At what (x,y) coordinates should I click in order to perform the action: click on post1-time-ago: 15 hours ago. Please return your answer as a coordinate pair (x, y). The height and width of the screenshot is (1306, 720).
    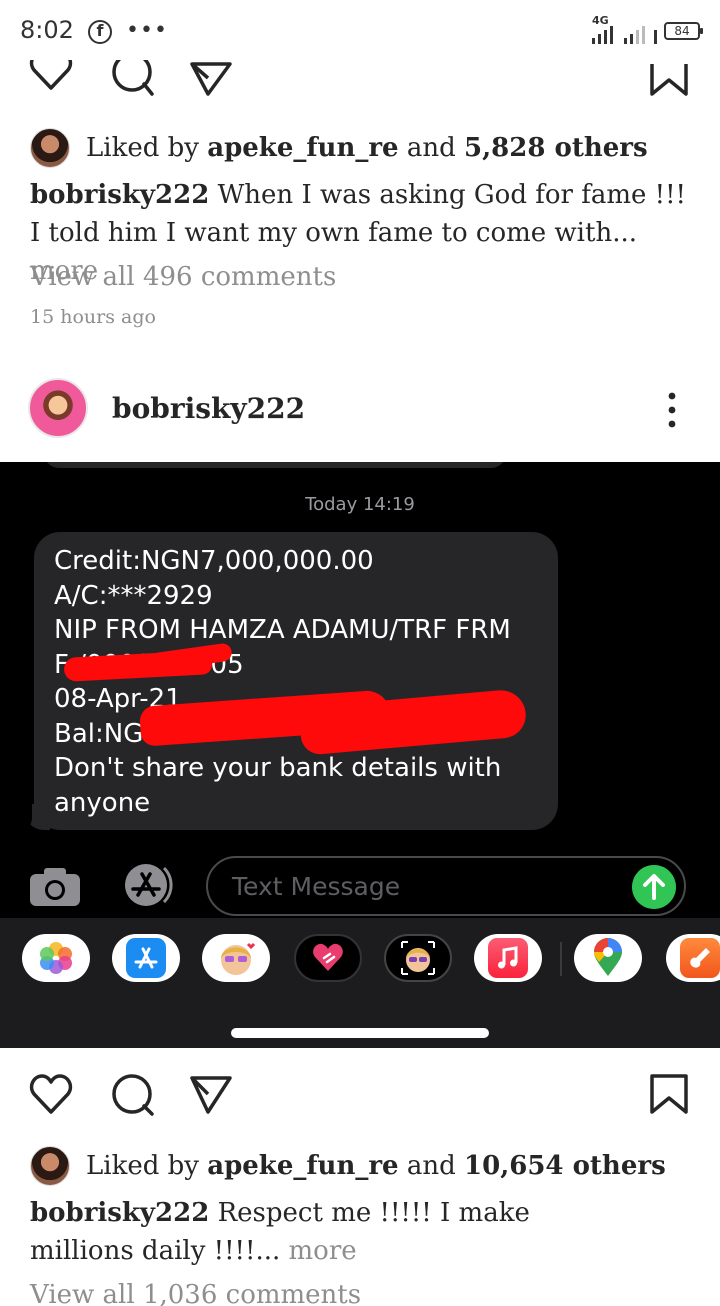
    Looking at the image, I should click on (93, 317).